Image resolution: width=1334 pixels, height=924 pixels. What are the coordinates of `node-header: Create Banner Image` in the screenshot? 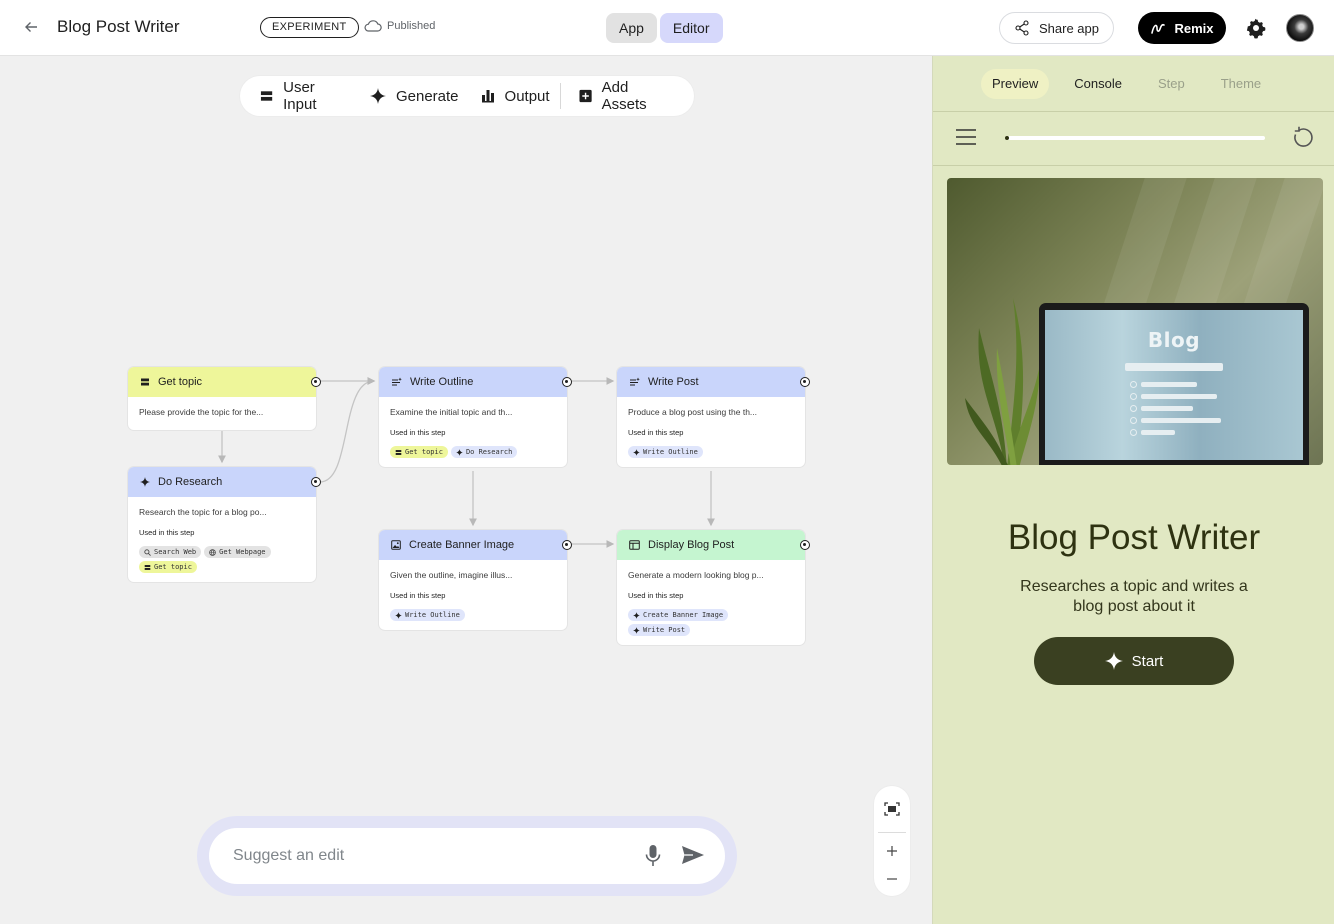 It's located at (475, 545).